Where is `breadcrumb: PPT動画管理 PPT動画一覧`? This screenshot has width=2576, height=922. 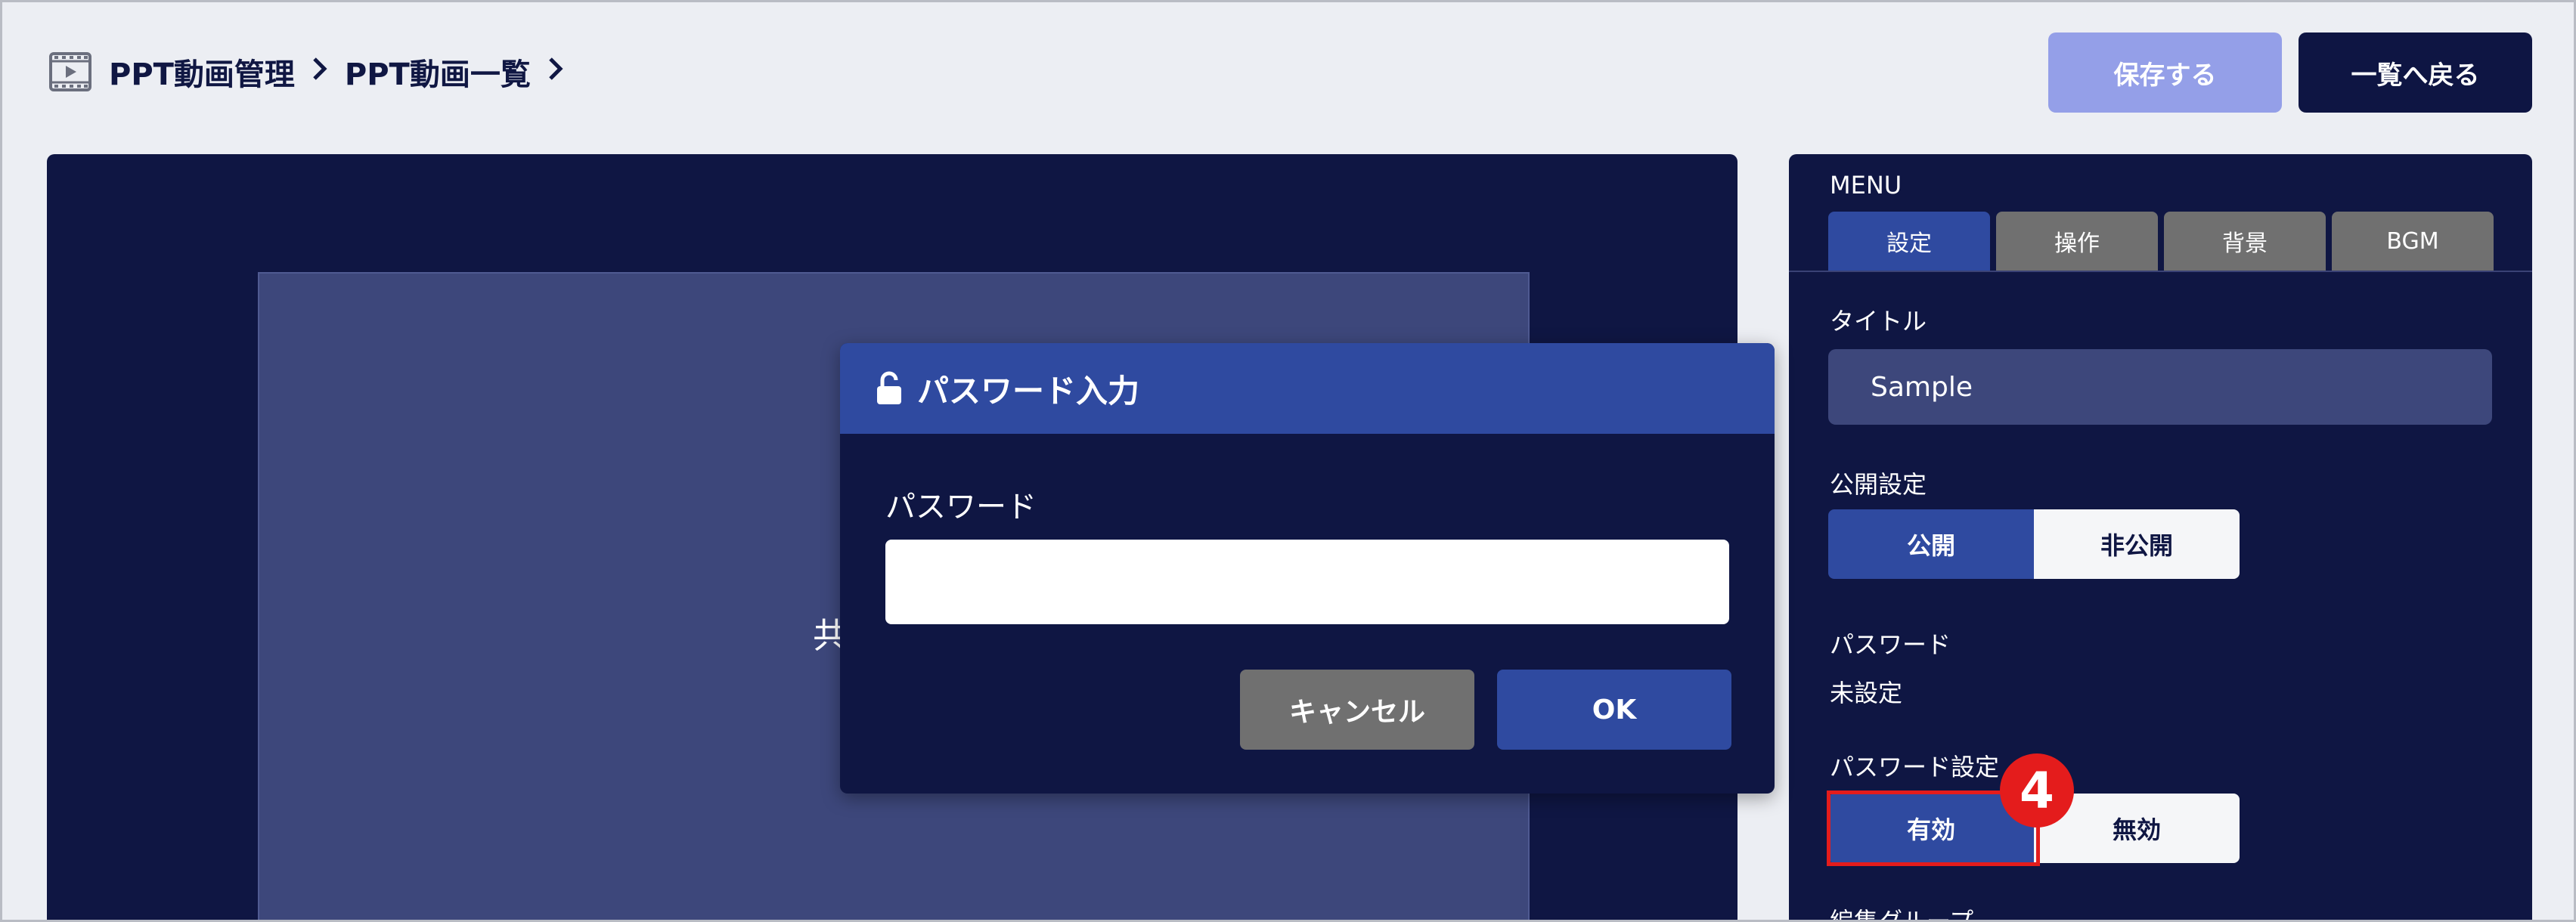 breadcrumb: PPT動画管理 PPT動画一覧 is located at coordinates (306, 72).